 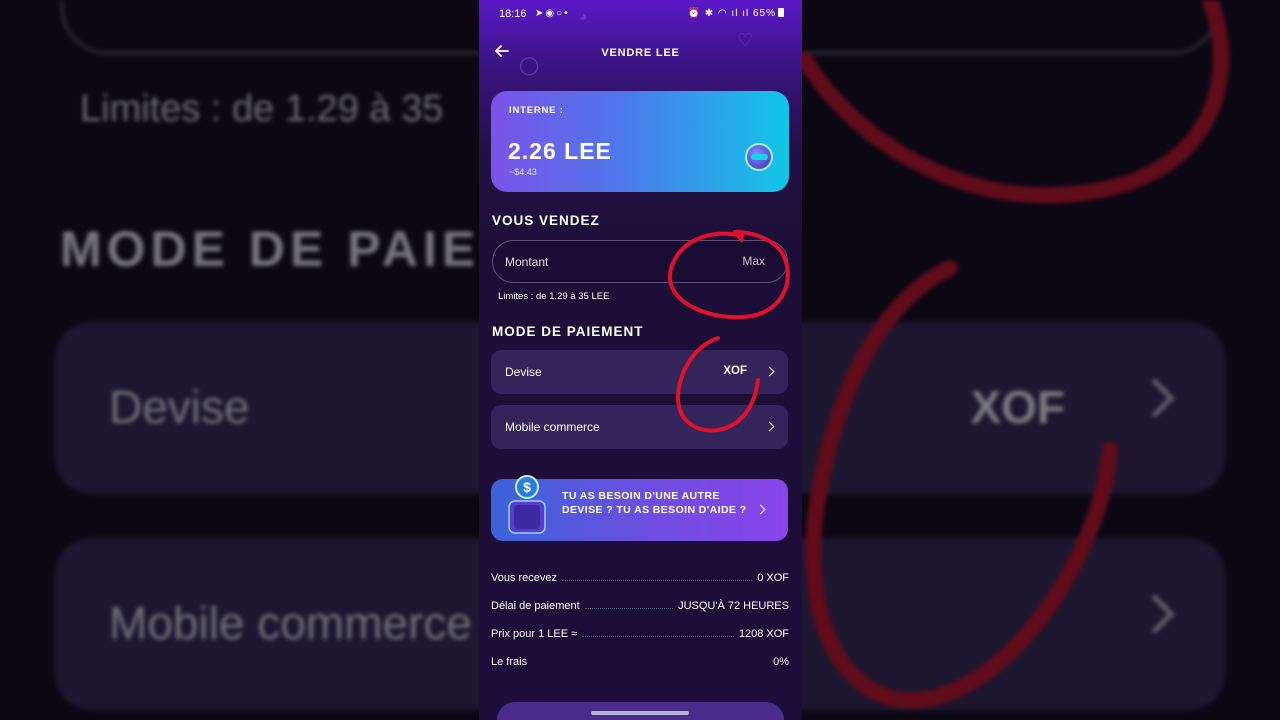 I want to click on notification-icons: ➤◉○•, so click(x=552, y=13).